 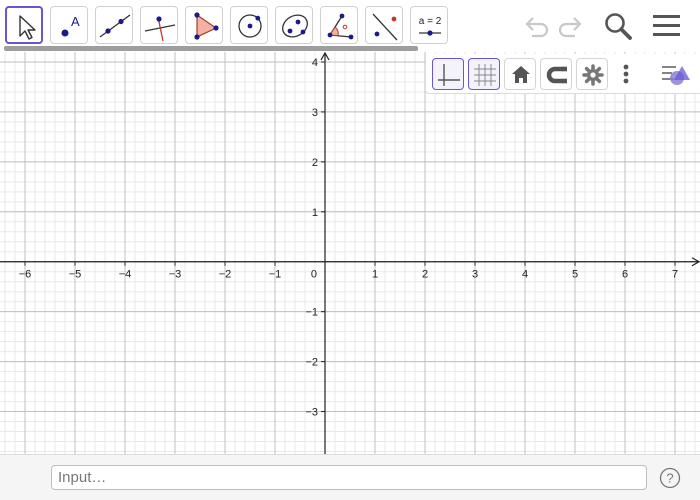 I want to click on x-tick-label: −6, so click(x=25, y=275).